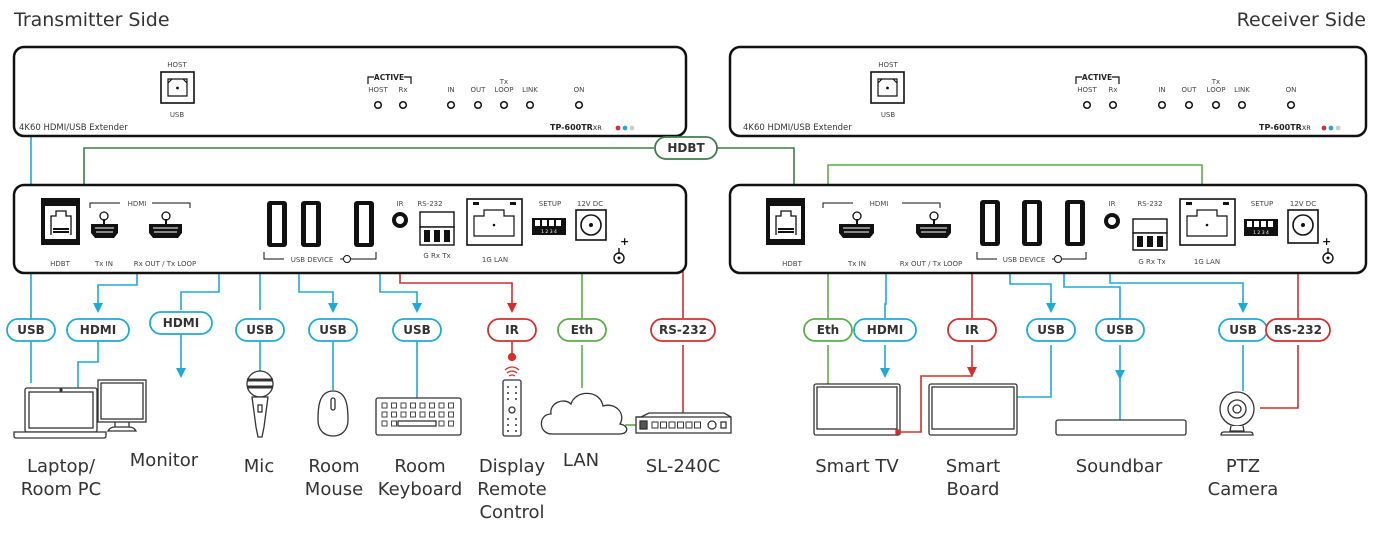  Describe the element at coordinates (260, 404) in the screenshot. I see `microphone-icon` at that location.